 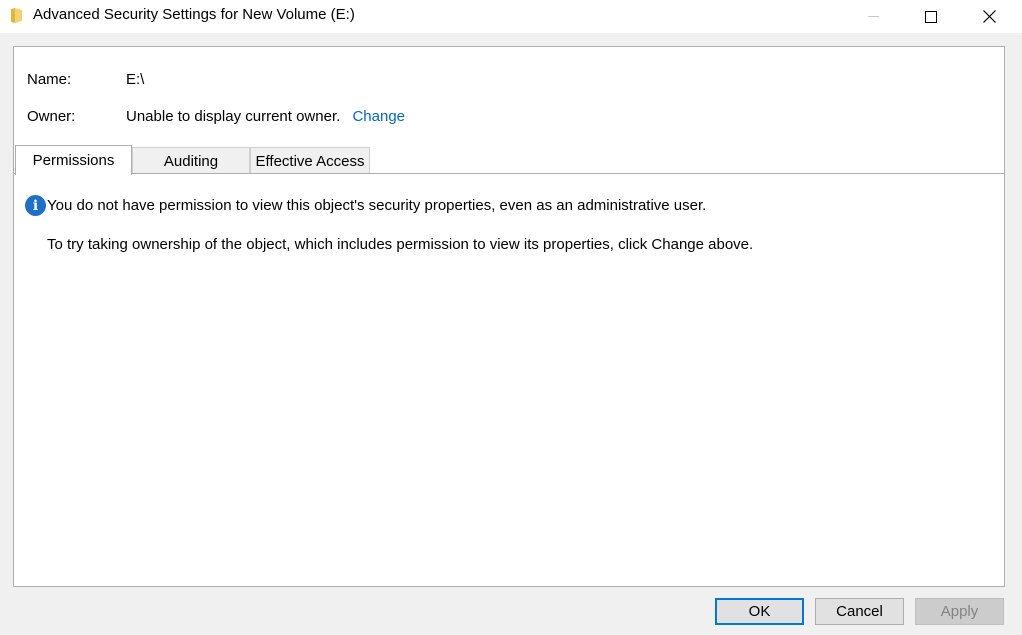 What do you see at coordinates (310, 160) in the screenshot?
I see `tab-effective-access: Effective Access` at bounding box center [310, 160].